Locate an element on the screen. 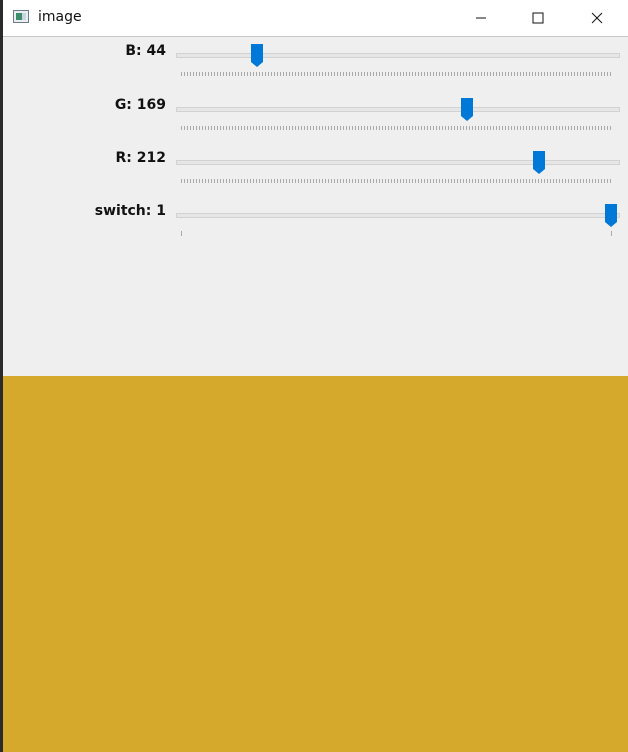 The width and height of the screenshot is (628, 752). trackbar-switch-track is located at coordinates (398, 215).